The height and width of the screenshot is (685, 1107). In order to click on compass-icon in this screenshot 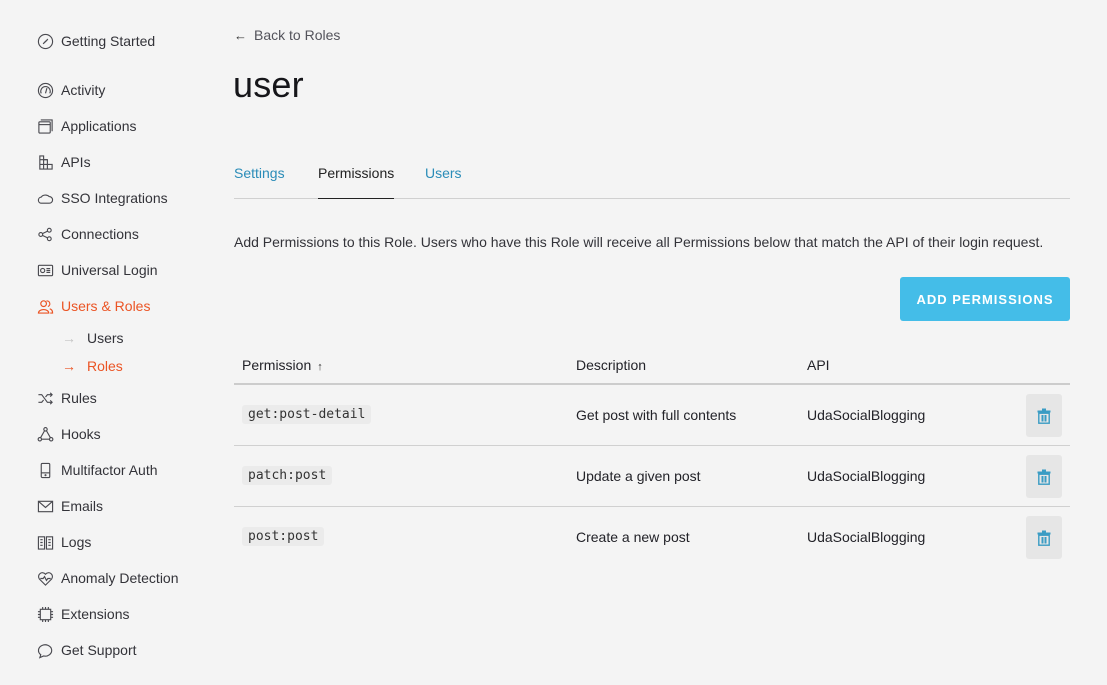, I will do `click(45, 41)`.